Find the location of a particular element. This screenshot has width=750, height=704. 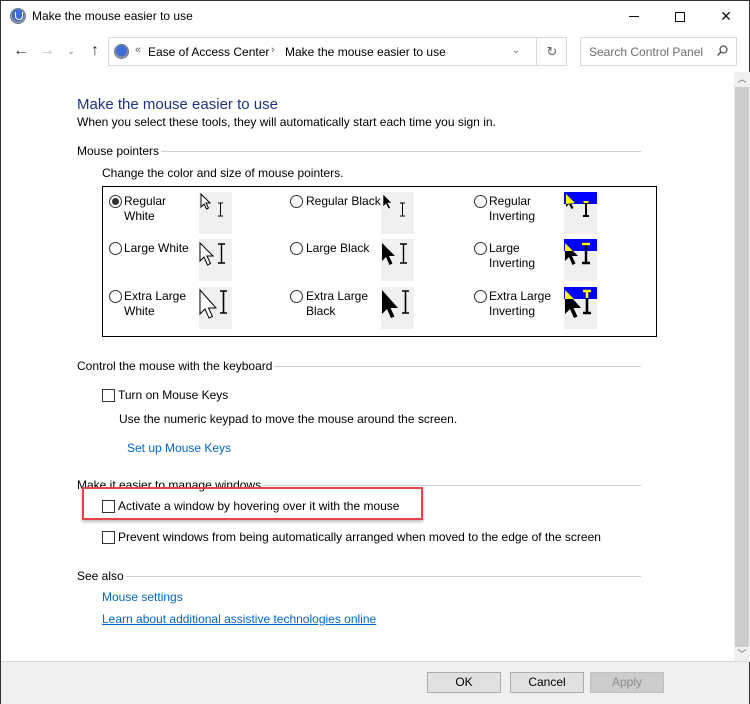

close-button: ✕ is located at coordinates (726, 16).